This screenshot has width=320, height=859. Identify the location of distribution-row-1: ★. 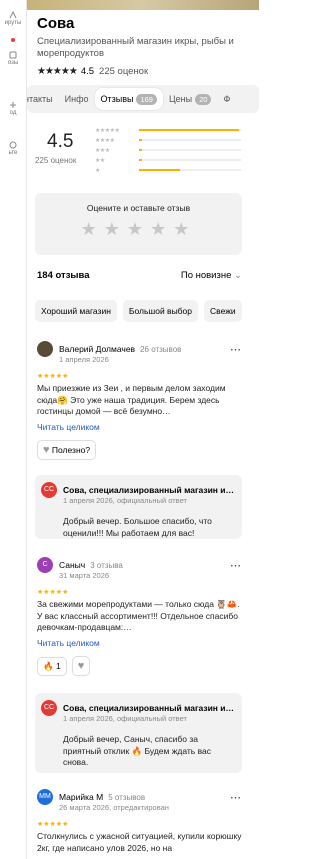
(168, 170).